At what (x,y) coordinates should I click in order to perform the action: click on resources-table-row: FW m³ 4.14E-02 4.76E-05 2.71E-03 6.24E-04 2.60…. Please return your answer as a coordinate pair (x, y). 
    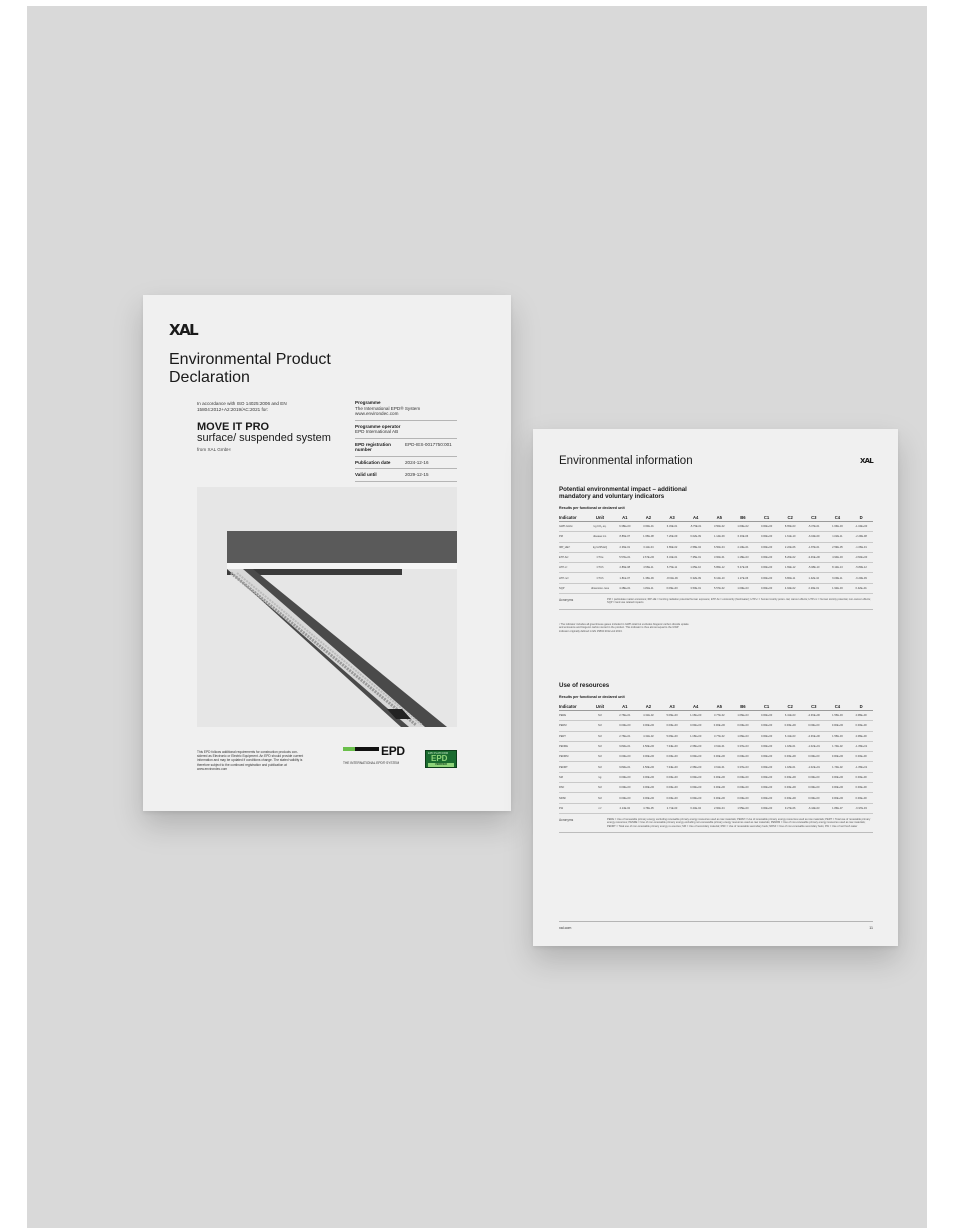
    Looking at the image, I should click on (716, 808).